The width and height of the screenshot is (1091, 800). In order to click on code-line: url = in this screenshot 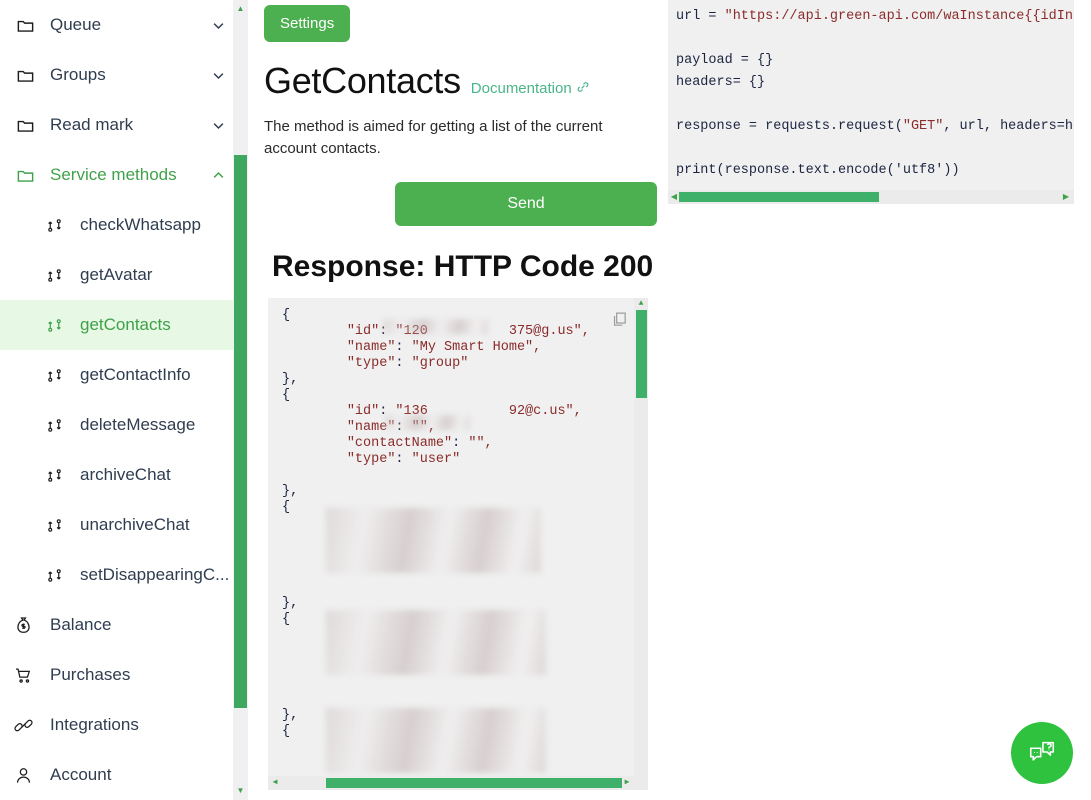, I will do `click(700, 16)`.